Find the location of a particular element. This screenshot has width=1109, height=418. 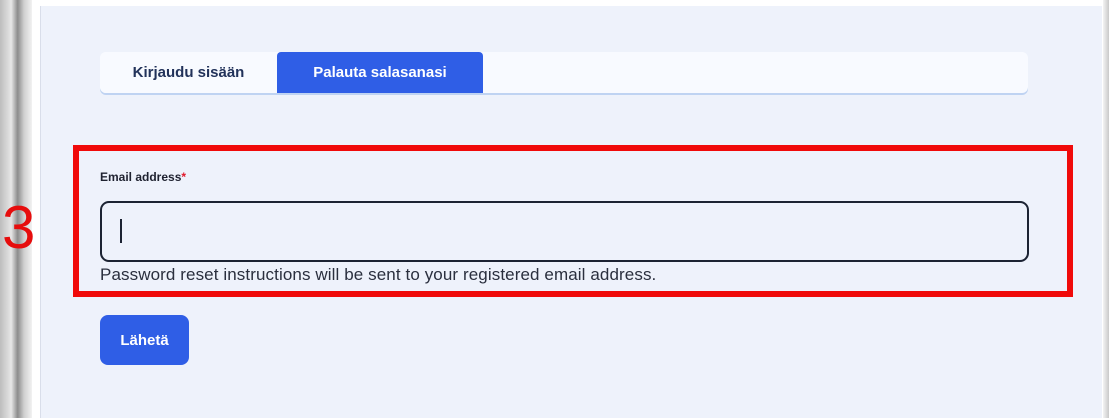

email-field is located at coordinates (564, 231).